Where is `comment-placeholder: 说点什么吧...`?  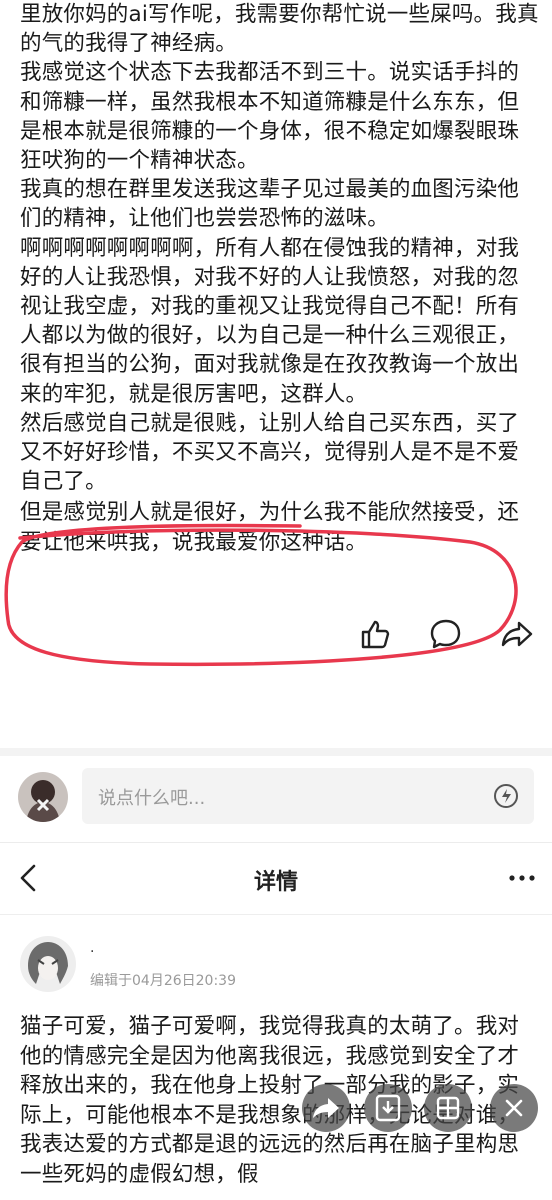 comment-placeholder: 说点什么吧... is located at coordinates (152, 798).